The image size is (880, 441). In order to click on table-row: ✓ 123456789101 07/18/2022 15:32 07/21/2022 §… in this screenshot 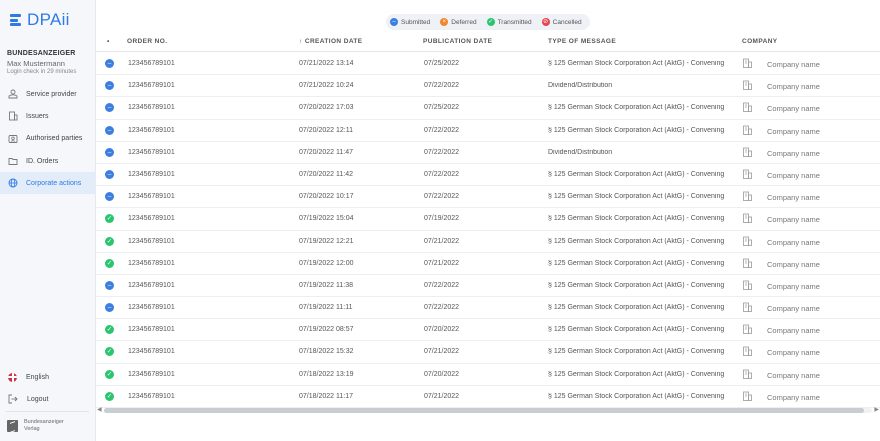, I will do `click(488, 352)`.